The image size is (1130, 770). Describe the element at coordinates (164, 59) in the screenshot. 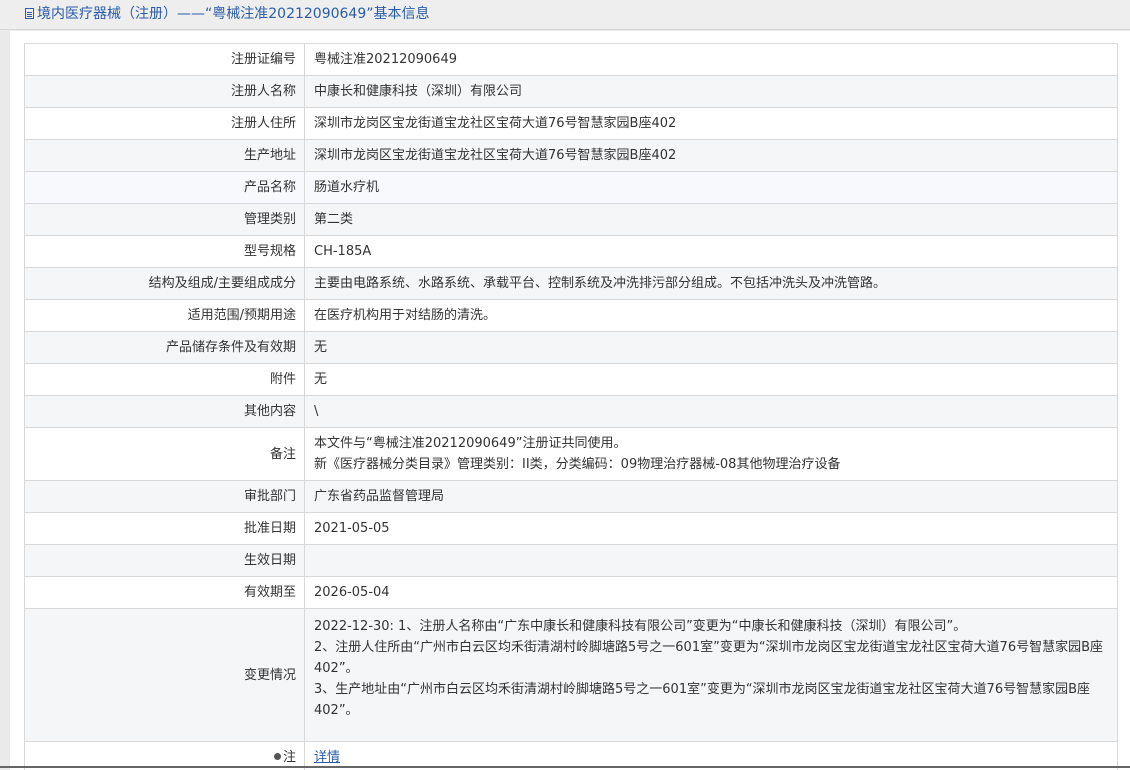

I see `row-label: 注册证编号` at that location.